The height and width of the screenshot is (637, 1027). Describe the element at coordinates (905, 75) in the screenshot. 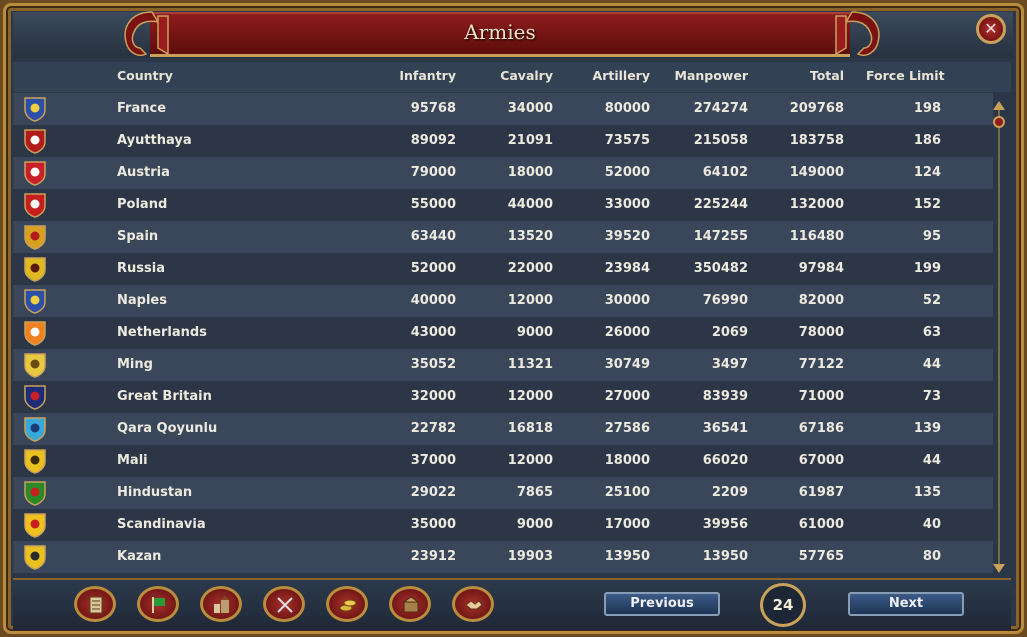

I see `header-force-limit: Force Limit` at that location.